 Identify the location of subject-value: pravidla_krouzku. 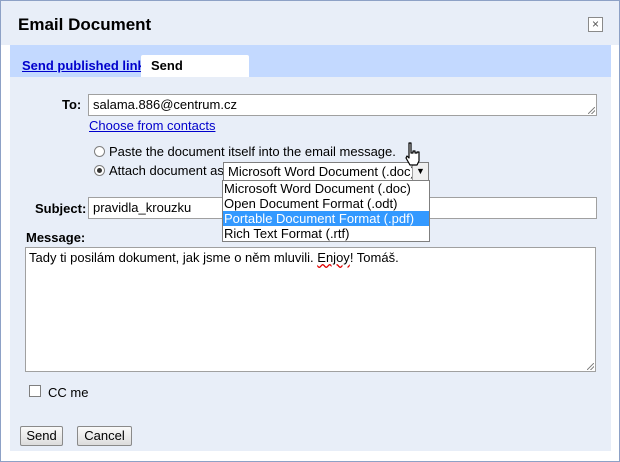
(142, 207).